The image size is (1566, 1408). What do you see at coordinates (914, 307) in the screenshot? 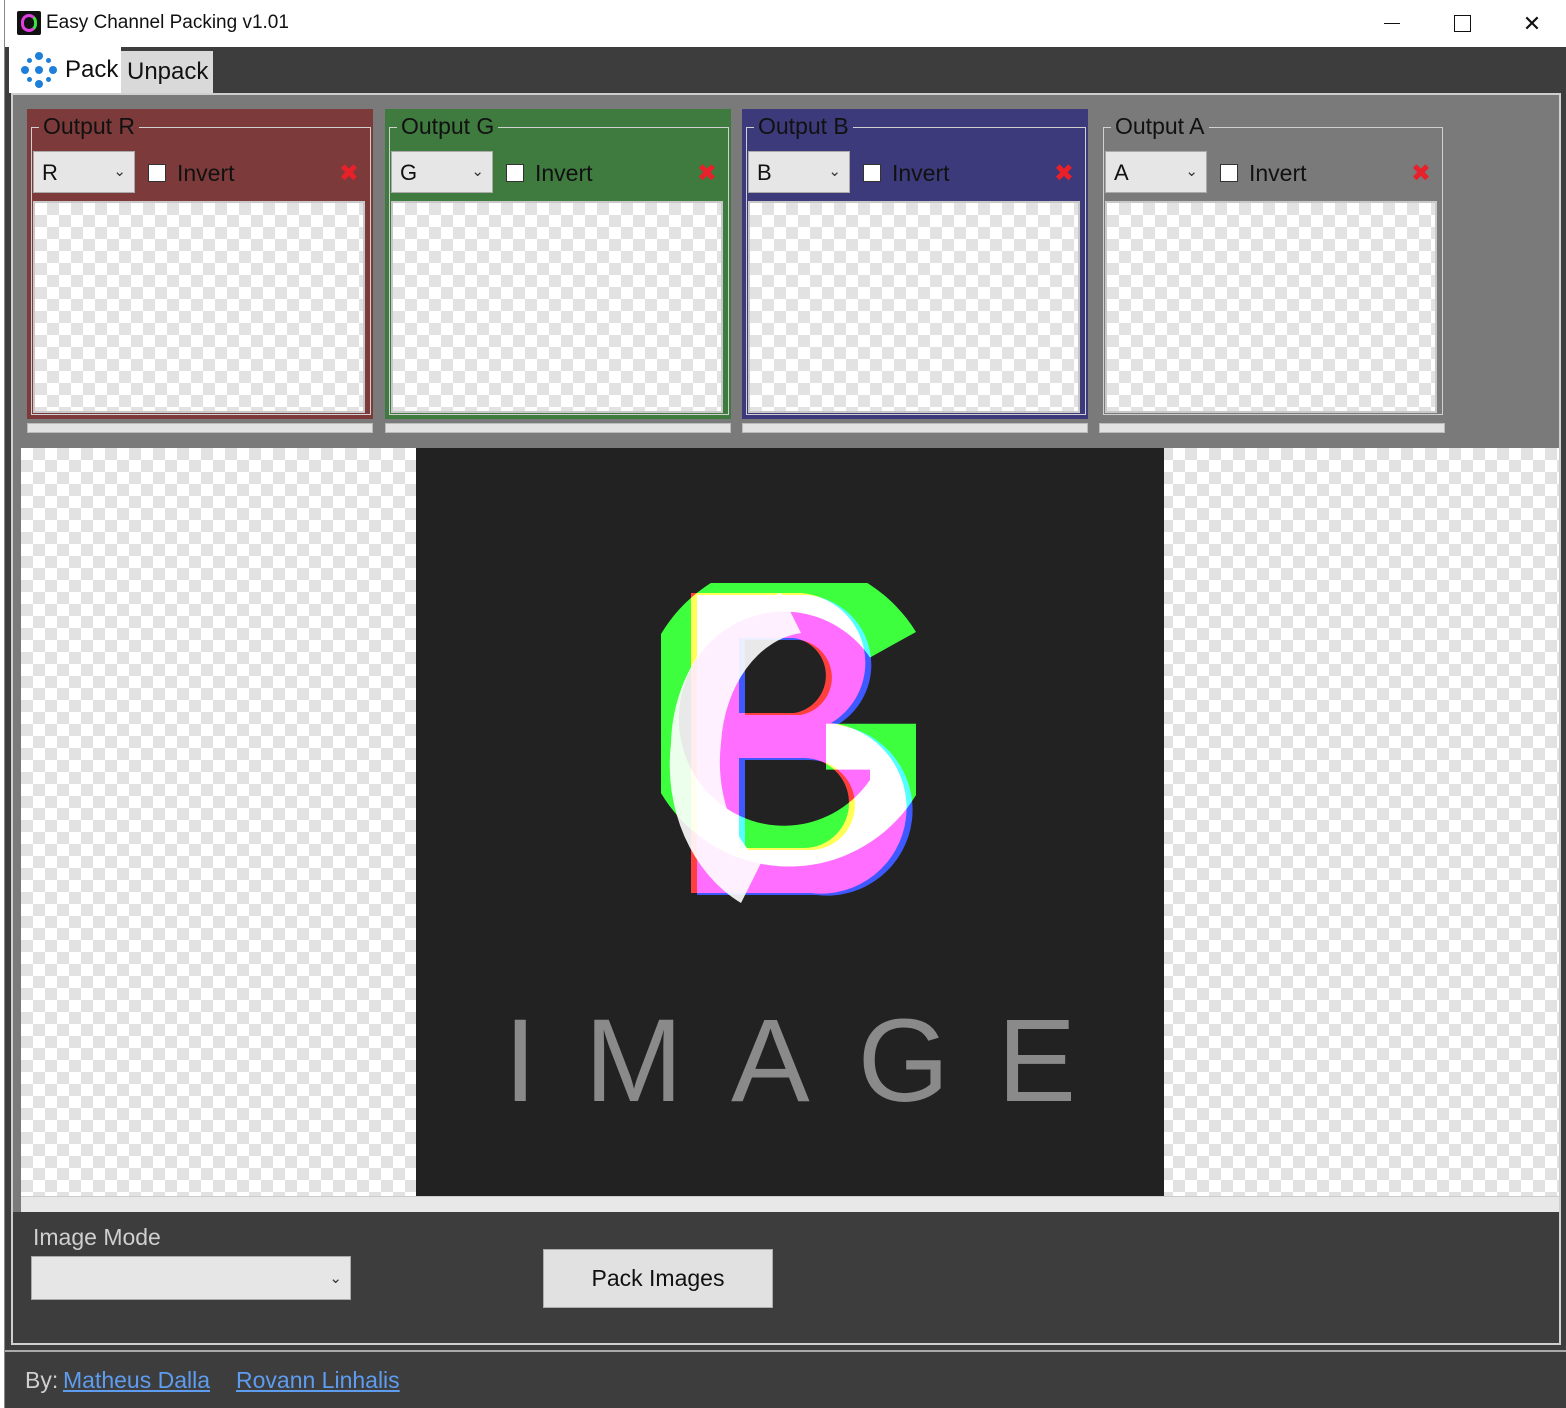
I see `output-b-preview` at bounding box center [914, 307].